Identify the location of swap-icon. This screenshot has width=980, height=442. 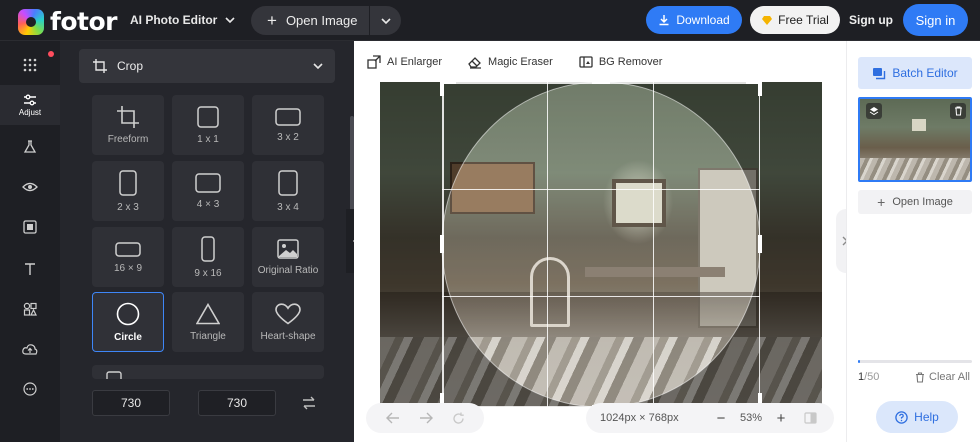
(309, 403).